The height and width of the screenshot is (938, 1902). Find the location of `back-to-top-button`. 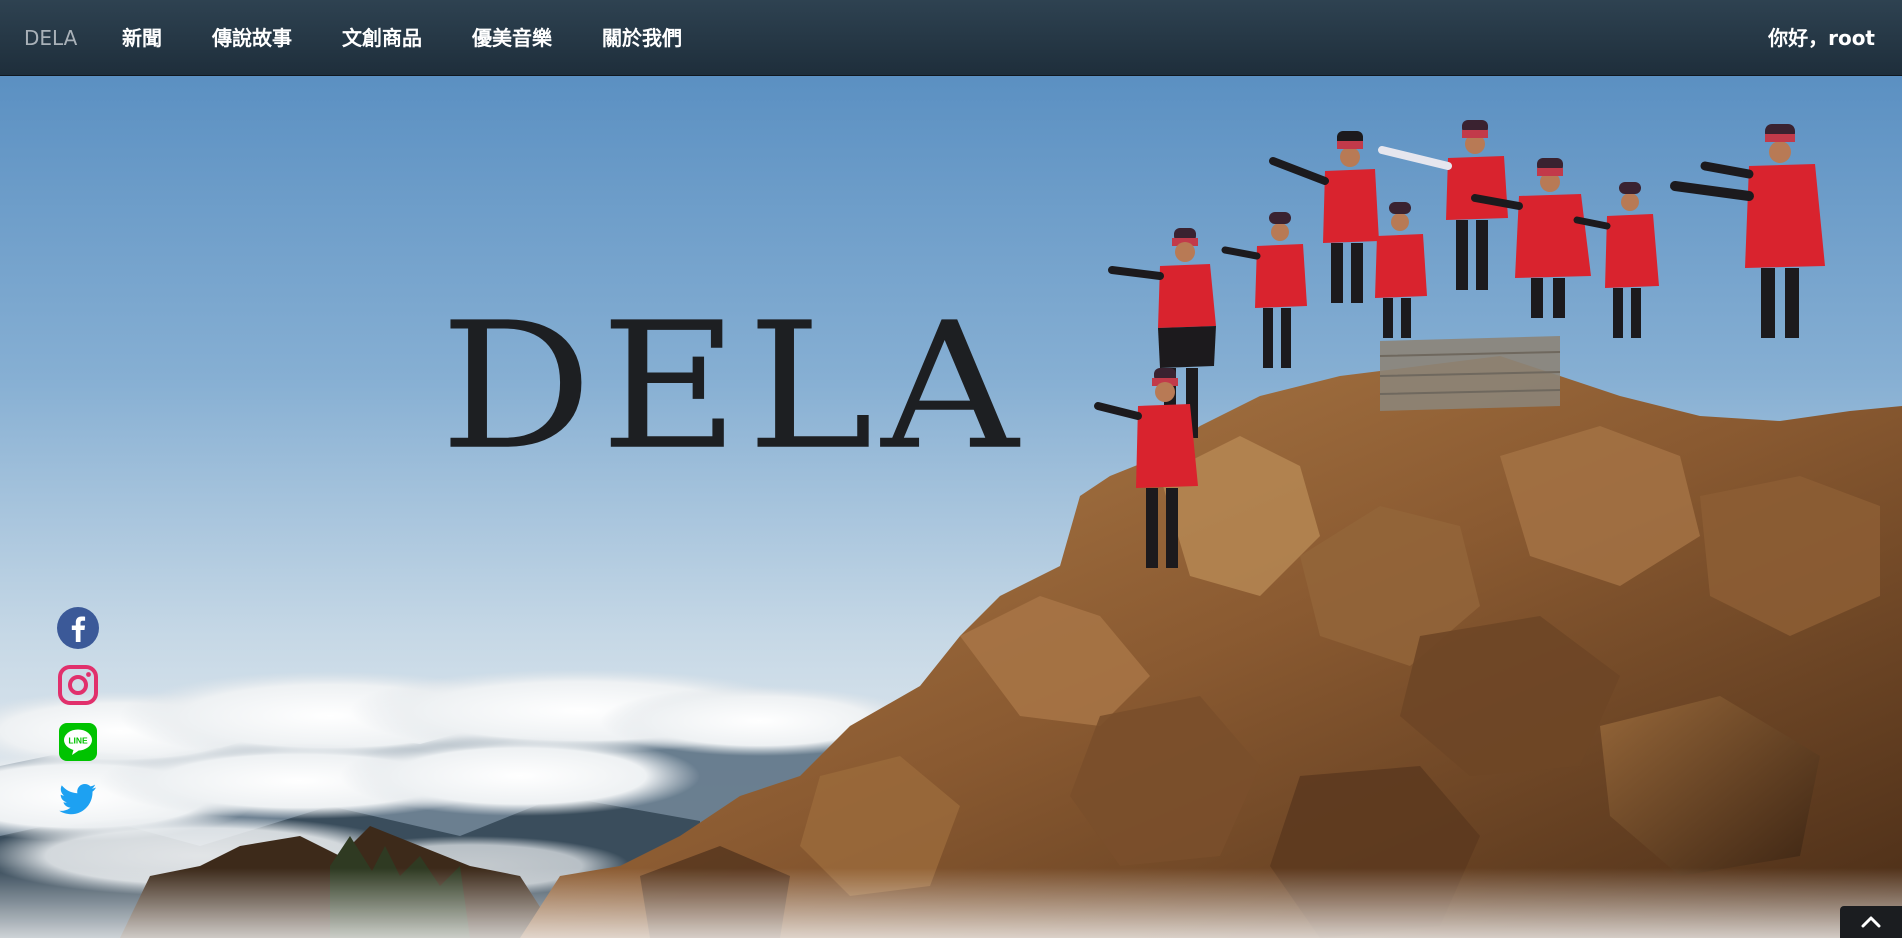

back-to-top-button is located at coordinates (1871, 922).